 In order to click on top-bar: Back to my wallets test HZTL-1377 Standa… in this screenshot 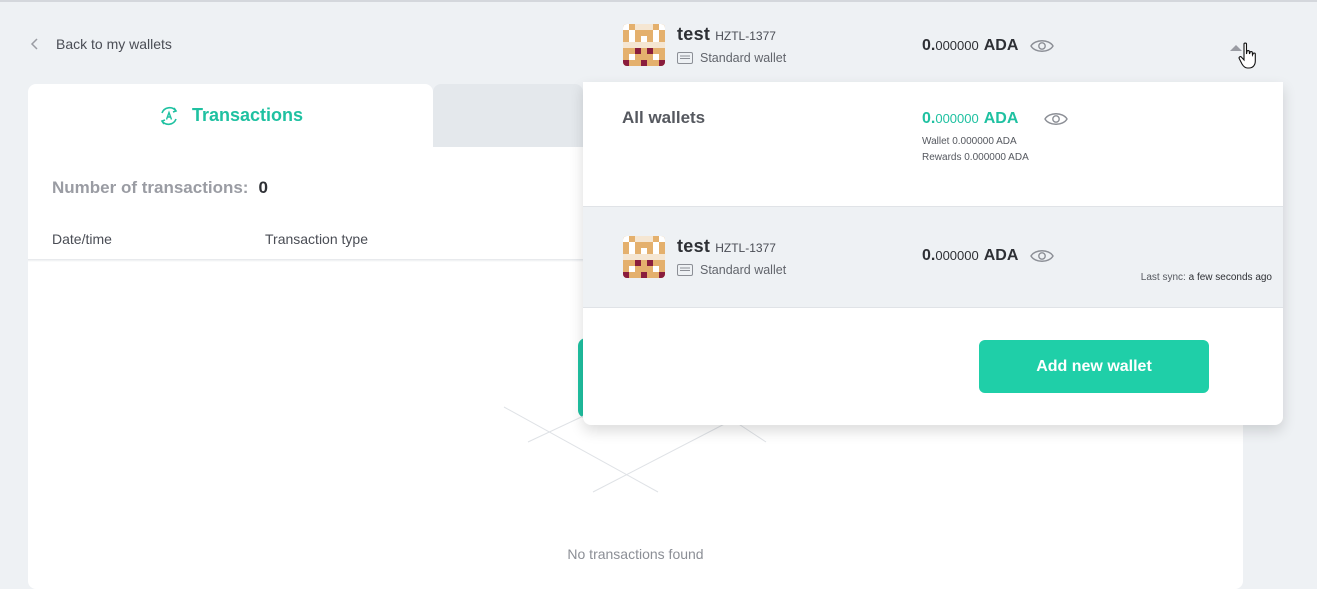, I will do `click(658, 42)`.